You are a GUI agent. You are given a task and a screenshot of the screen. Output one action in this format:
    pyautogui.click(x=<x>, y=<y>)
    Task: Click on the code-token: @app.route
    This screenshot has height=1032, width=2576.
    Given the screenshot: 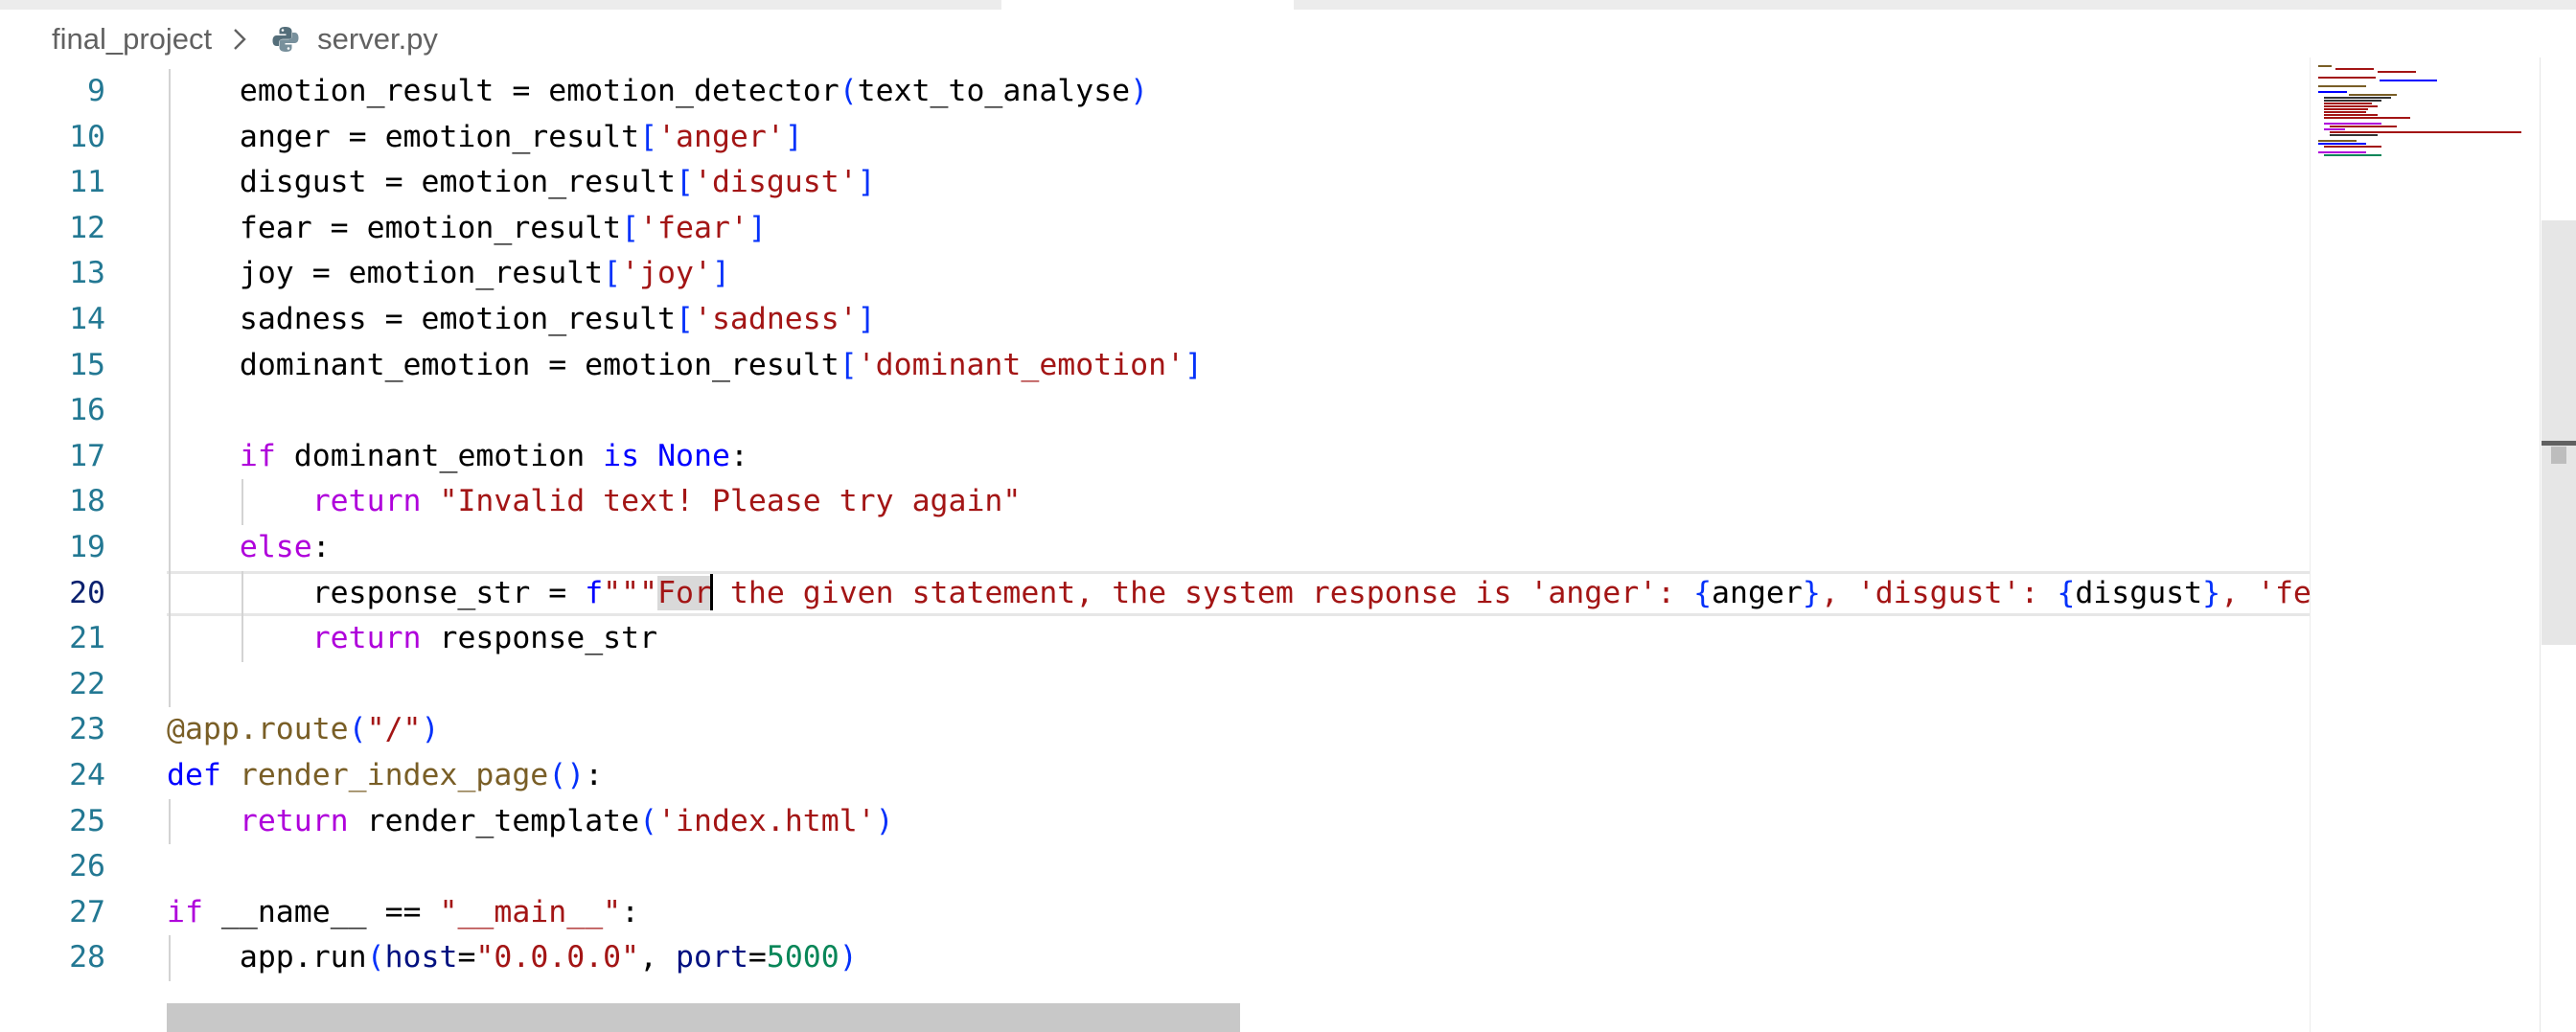 What is the action you would take?
    pyautogui.click(x=258, y=729)
    